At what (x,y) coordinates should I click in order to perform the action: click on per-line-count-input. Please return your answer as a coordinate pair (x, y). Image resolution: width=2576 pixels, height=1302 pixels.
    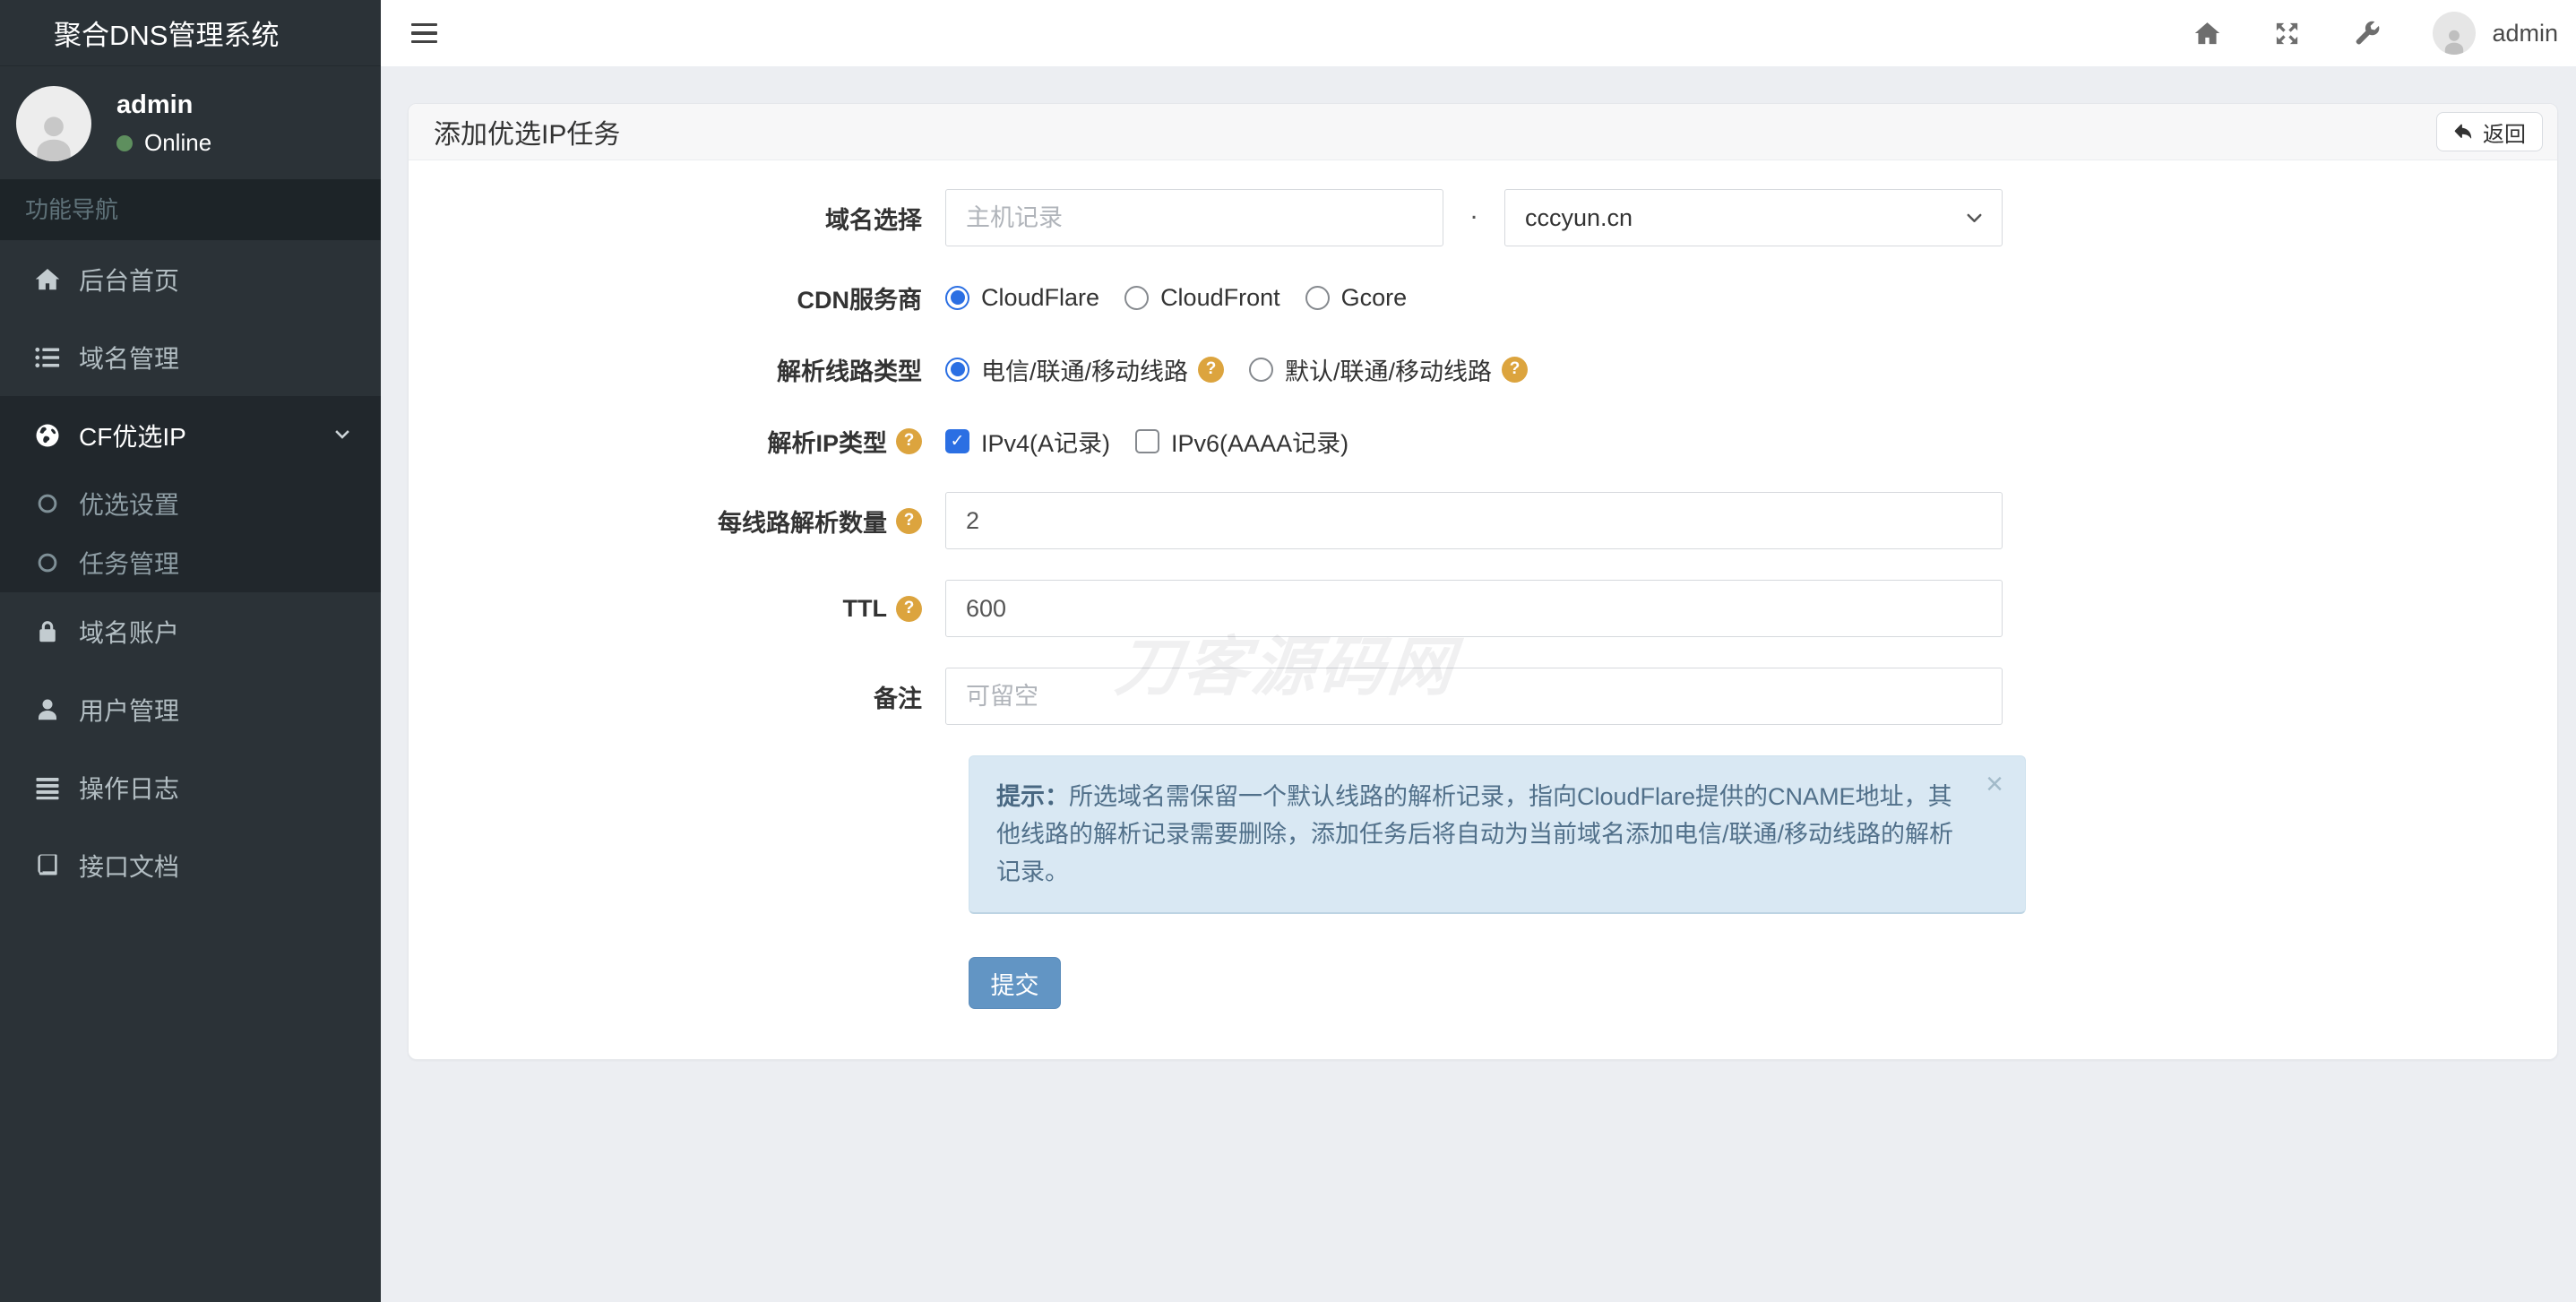
    Looking at the image, I should click on (1474, 520).